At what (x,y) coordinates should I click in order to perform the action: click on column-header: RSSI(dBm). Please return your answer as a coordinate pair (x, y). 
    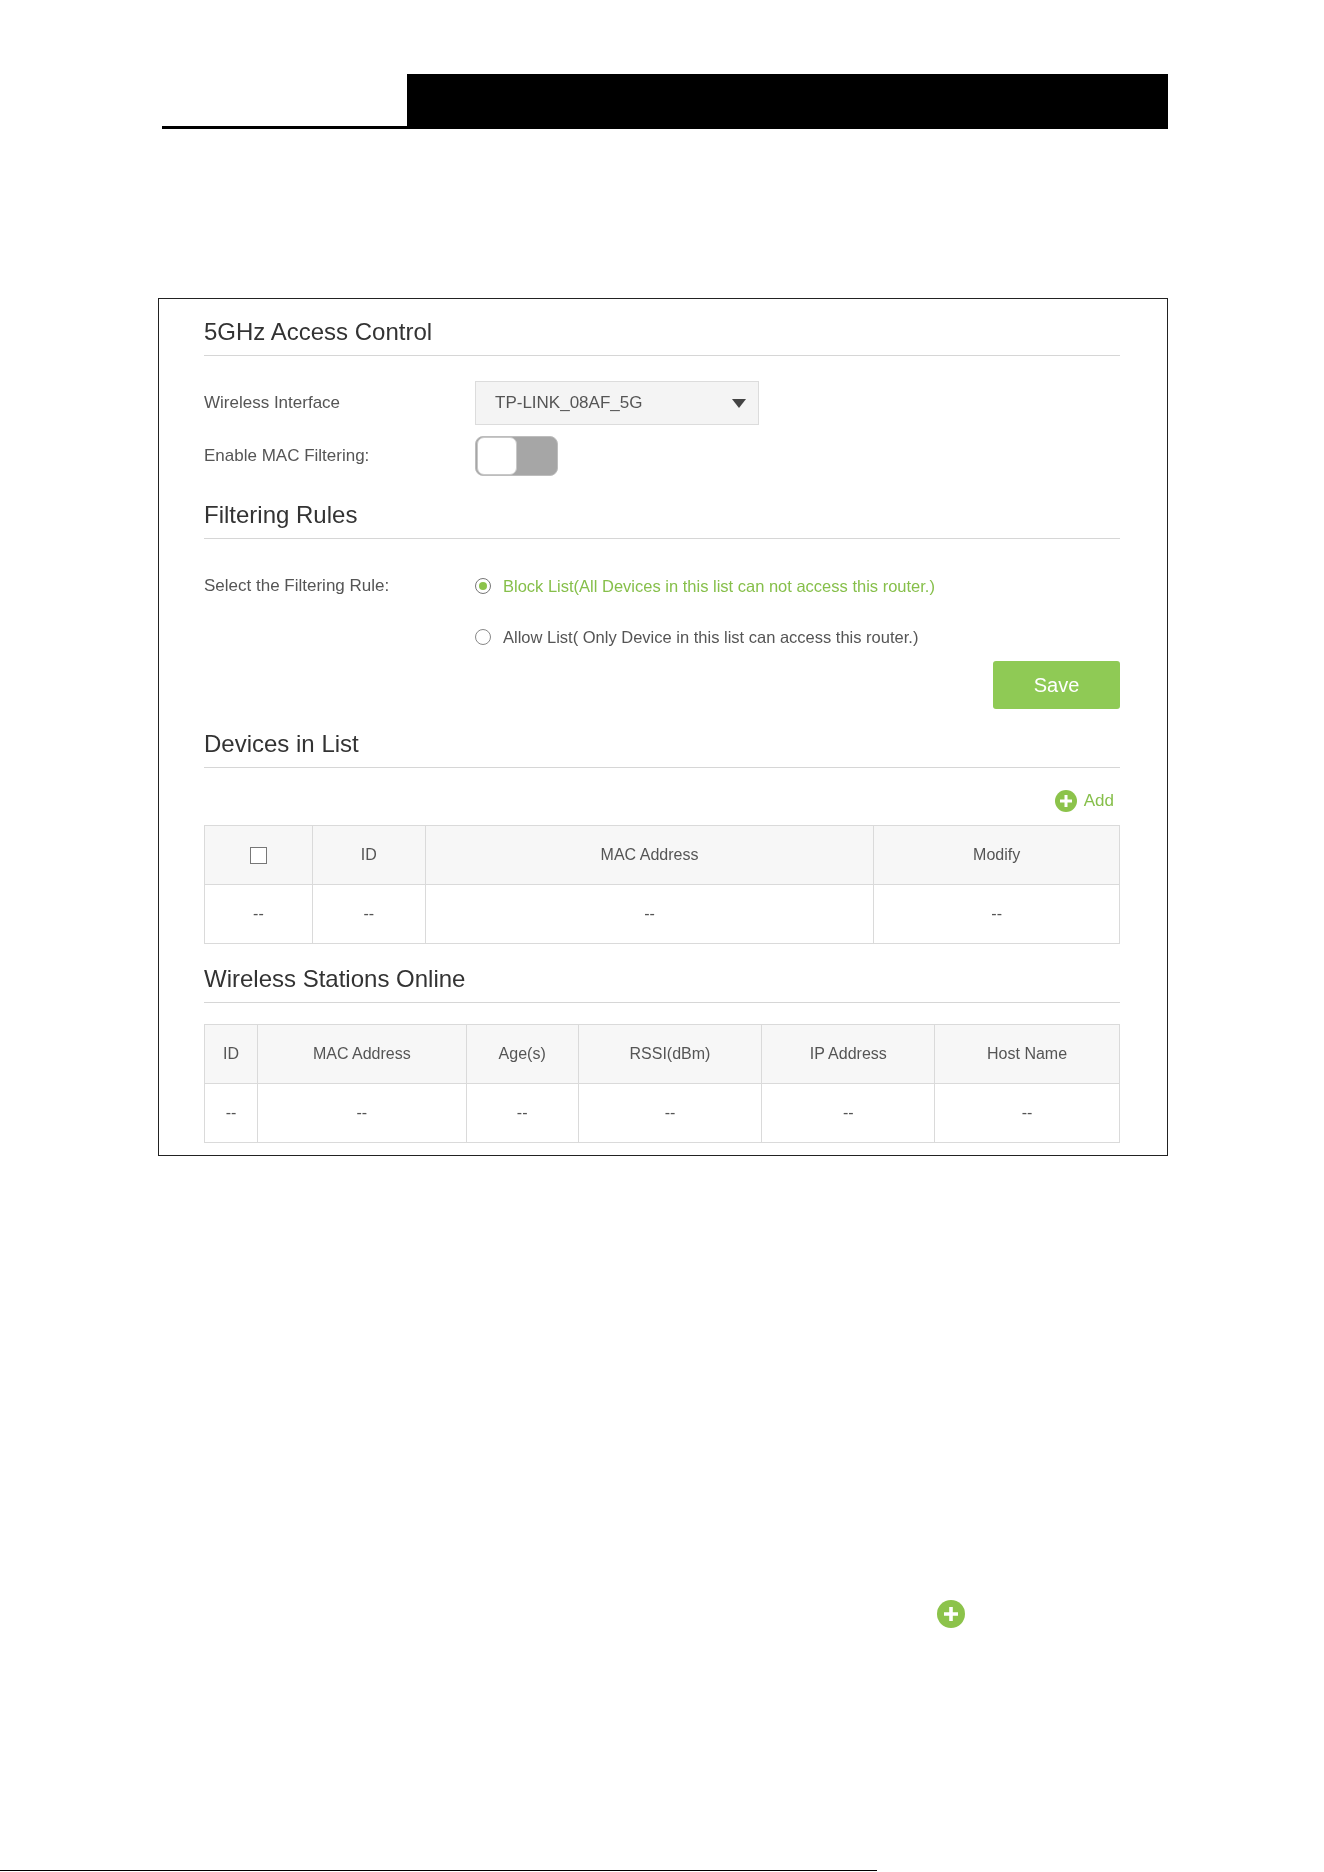
    Looking at the image, I should click on (670, 1054).